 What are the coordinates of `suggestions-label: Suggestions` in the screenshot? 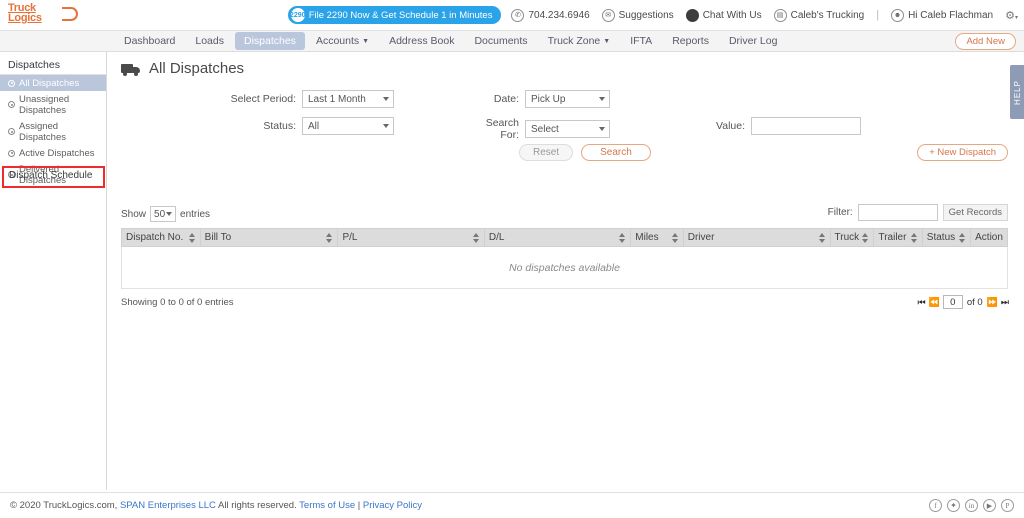 It's located at (646, 15).